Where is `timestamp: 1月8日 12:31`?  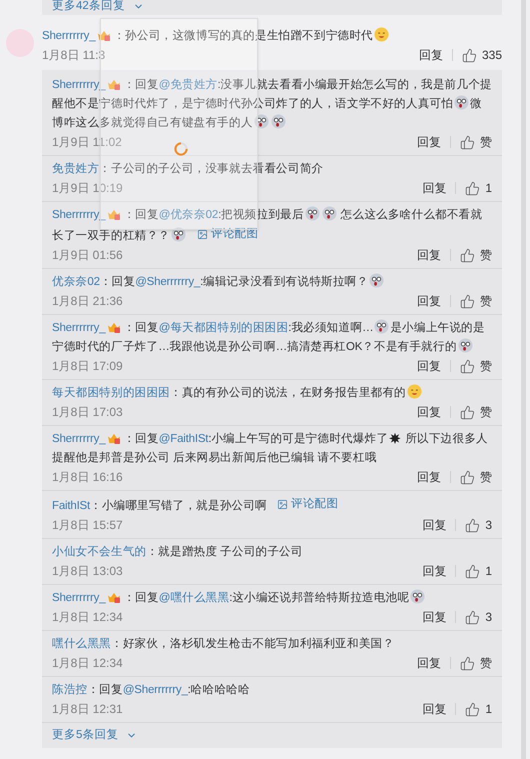
timestamp: 1月8日 12:31 is located at coordinates (87, 709).